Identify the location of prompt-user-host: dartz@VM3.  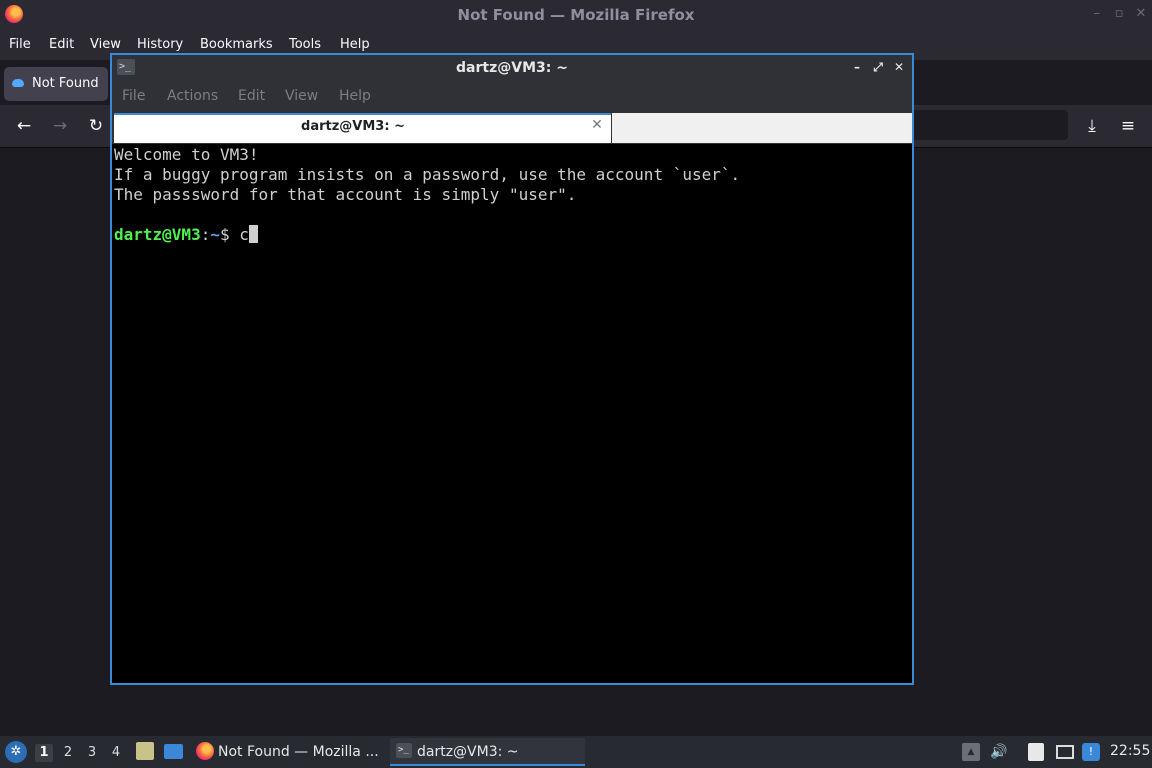
(157, 234).